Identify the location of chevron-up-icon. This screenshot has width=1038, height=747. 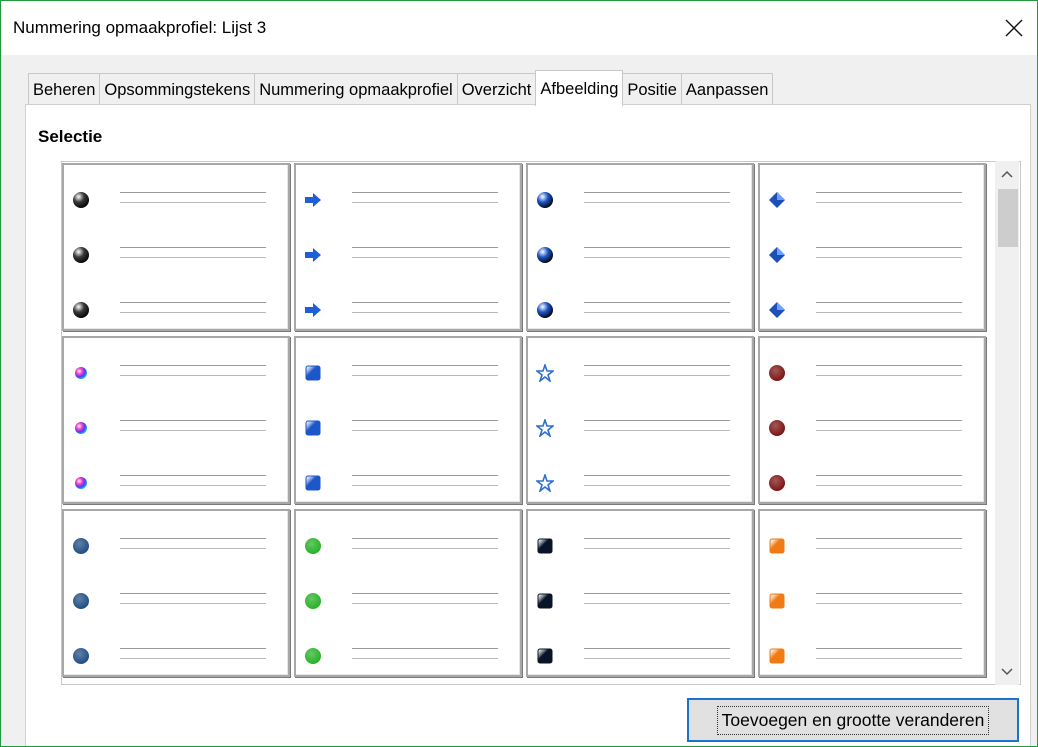
(1007, 174).